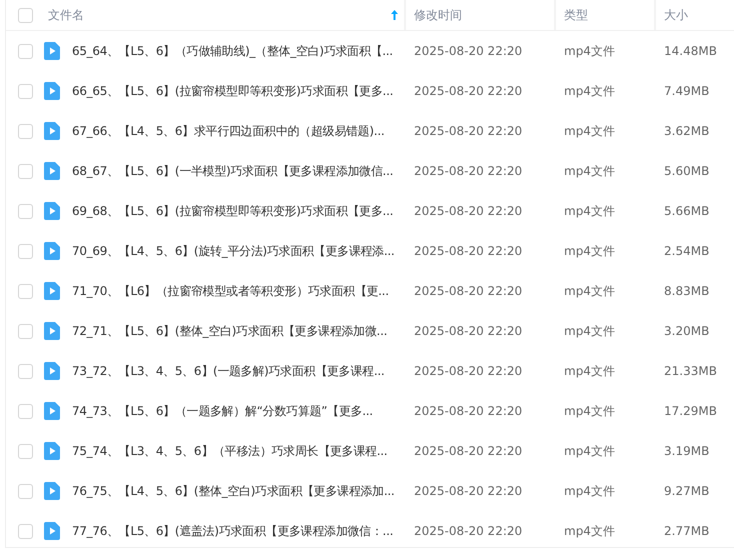 The image size is (734, 550). I want to click on column-header: 大小, so click(676, 15).